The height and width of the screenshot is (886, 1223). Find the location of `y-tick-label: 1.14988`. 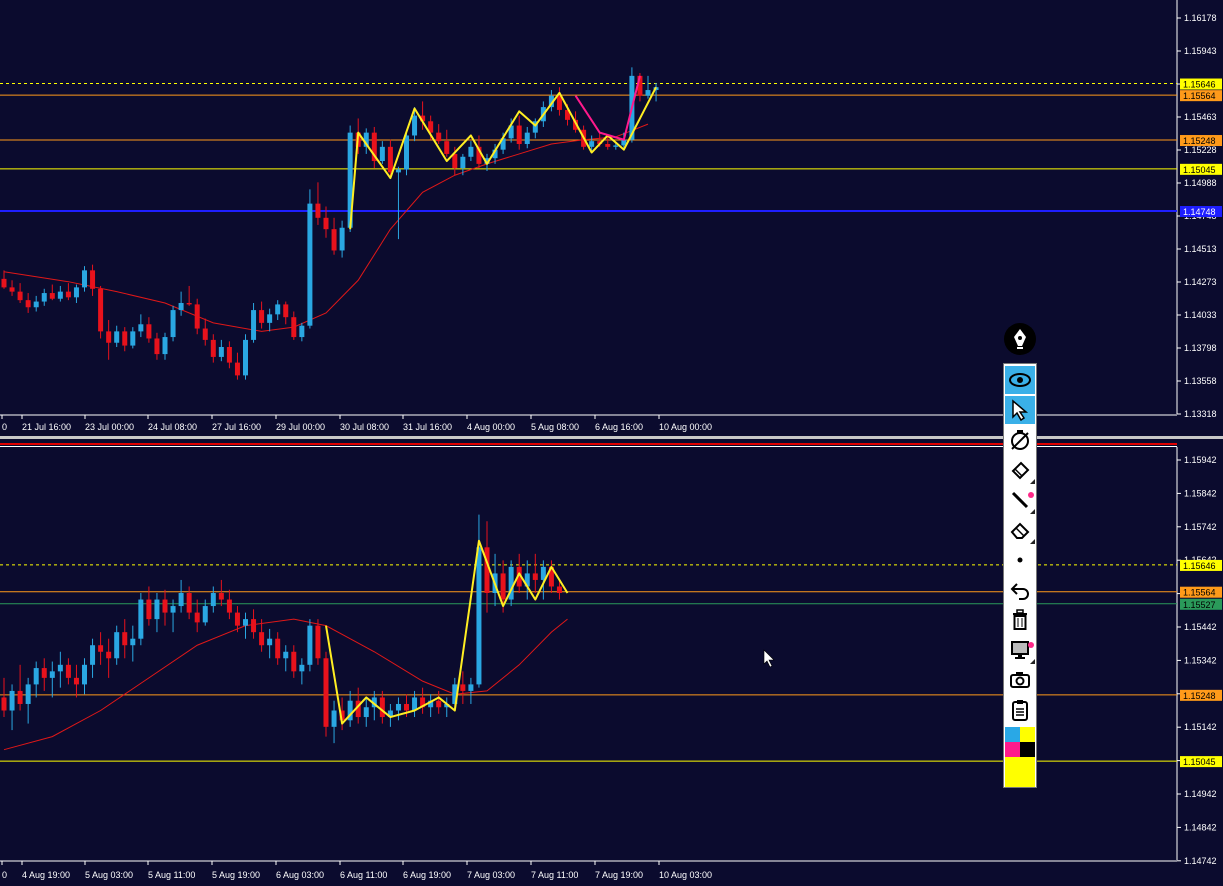

y-tick-label: 1.14988 is located at coordinates (1200, 183).